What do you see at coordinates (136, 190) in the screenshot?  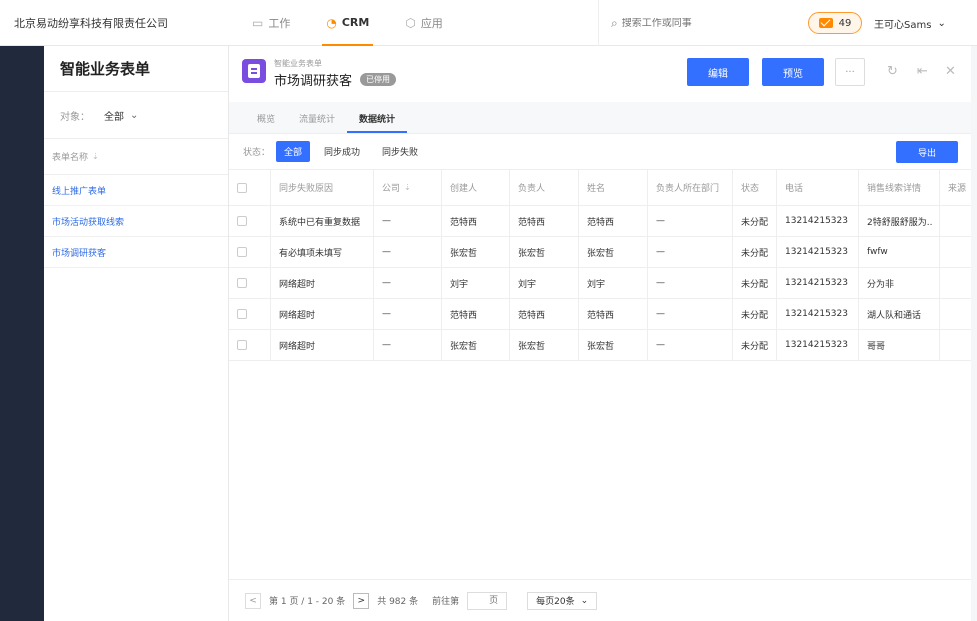 I see `form-list-item: 线上推广表单` at bounding box center [136, 190].